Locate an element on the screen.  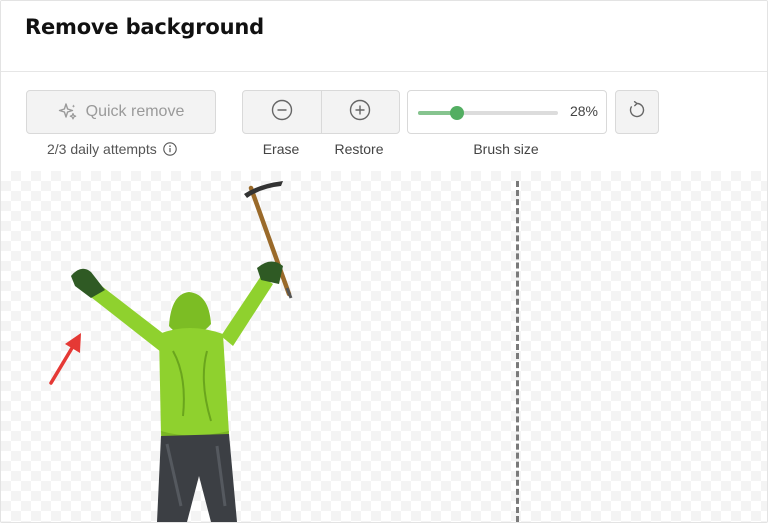
reset-button is located at coordinates (637, 112).